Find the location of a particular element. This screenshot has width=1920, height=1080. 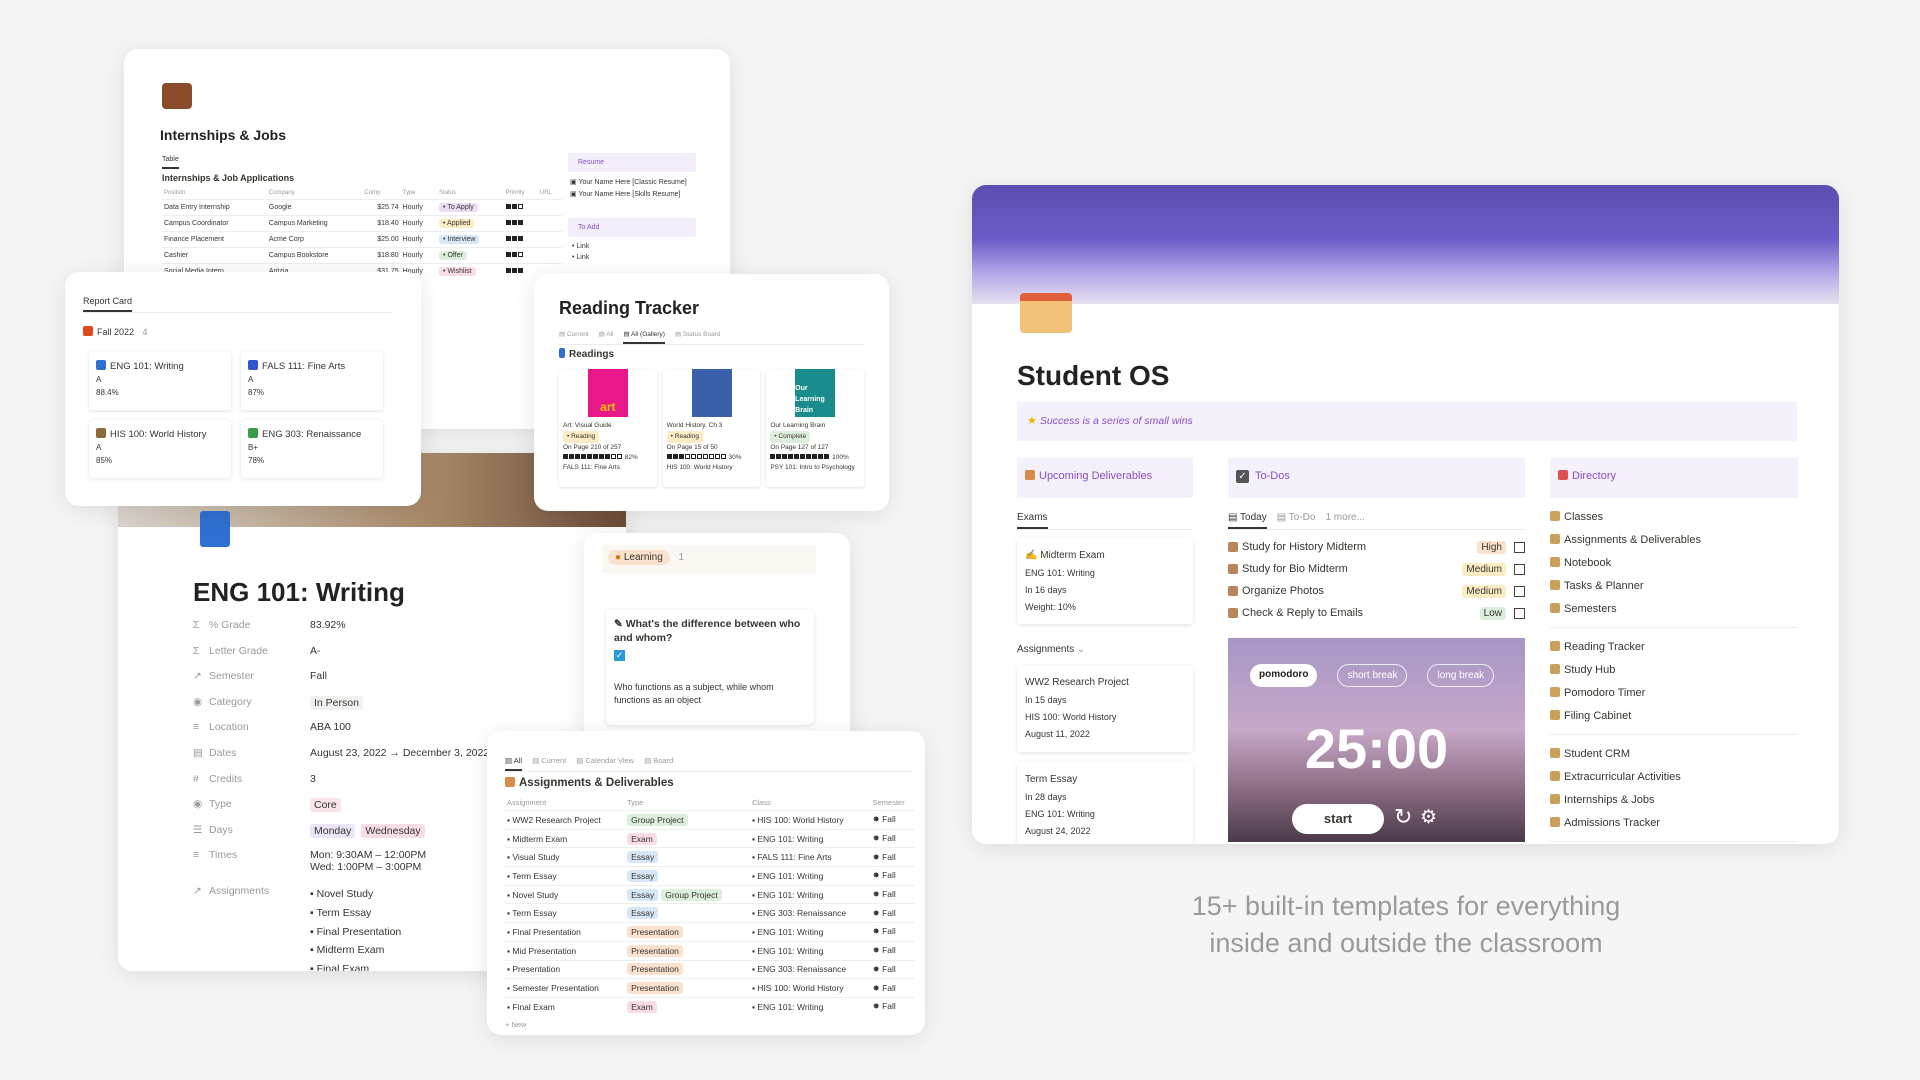

property-value: In Person is located at coordinates (461, 702).